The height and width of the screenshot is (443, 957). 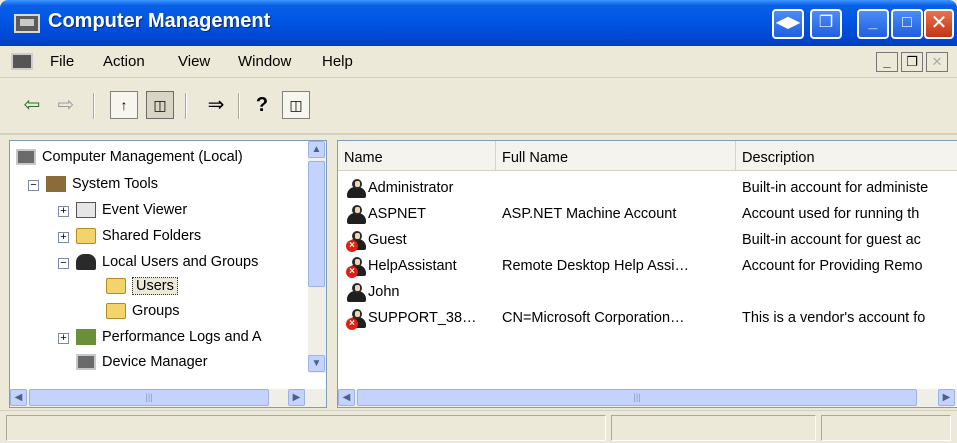 What do you see at coordinates (337, 61) in the screenshot?
I see `menu-help: Help` at bounding box center [337, 61].